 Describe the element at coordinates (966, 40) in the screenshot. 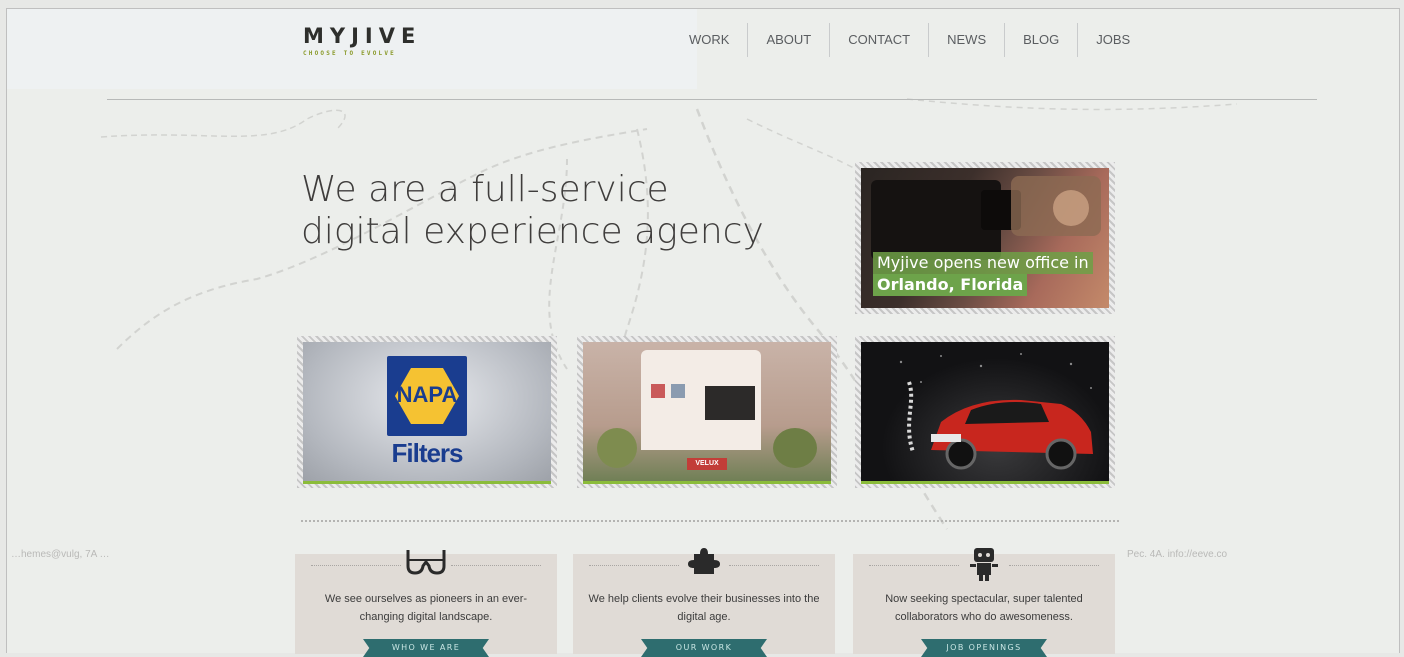

I see `nav-item-news: NEWS` at that location.